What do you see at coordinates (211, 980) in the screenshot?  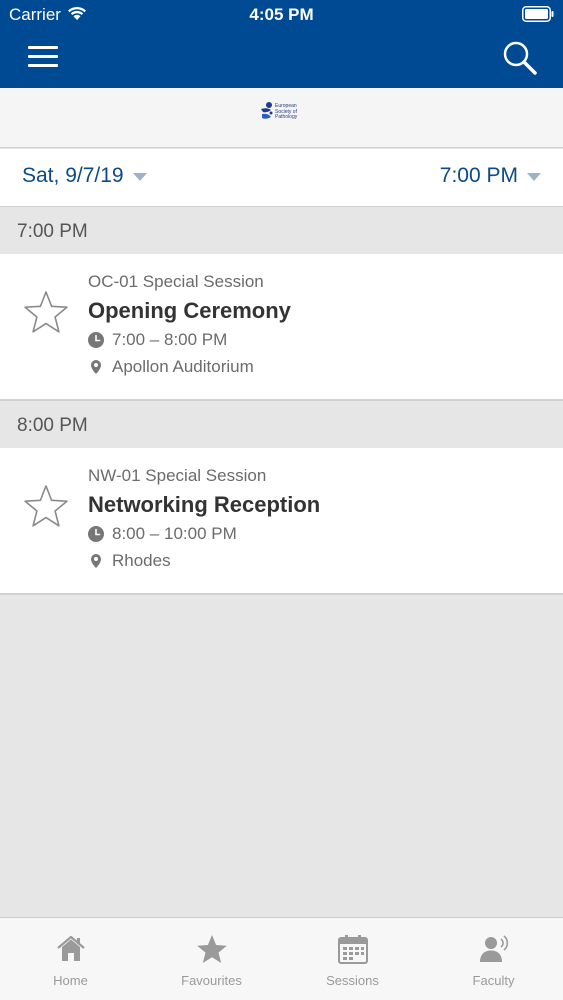 I see `tab-favourites-label: Favourites` at bounding box center [211, 980].